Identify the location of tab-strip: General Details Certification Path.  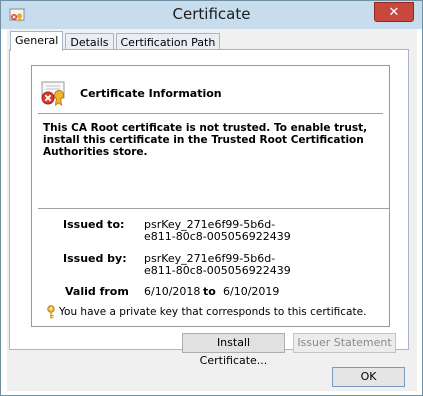
(116, 41).